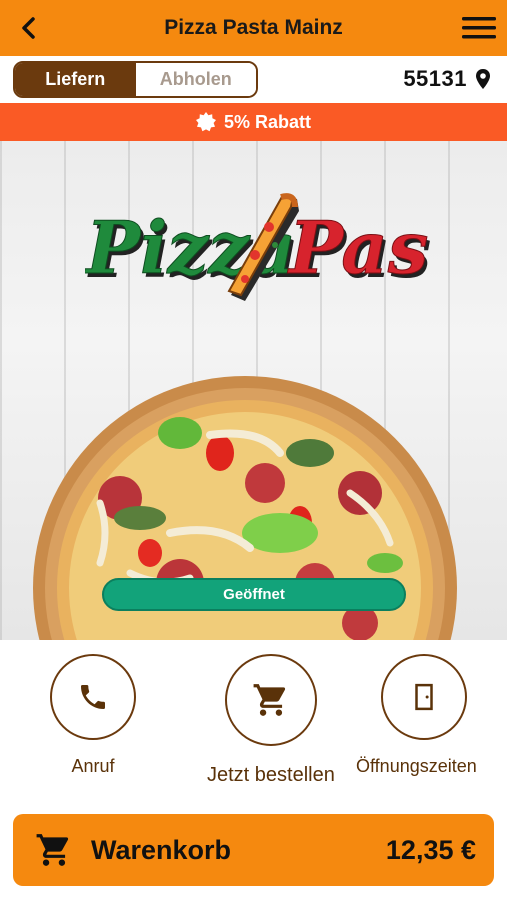  I want to click on app-header: Pizza Pasta Mainz, so click(253, 28).